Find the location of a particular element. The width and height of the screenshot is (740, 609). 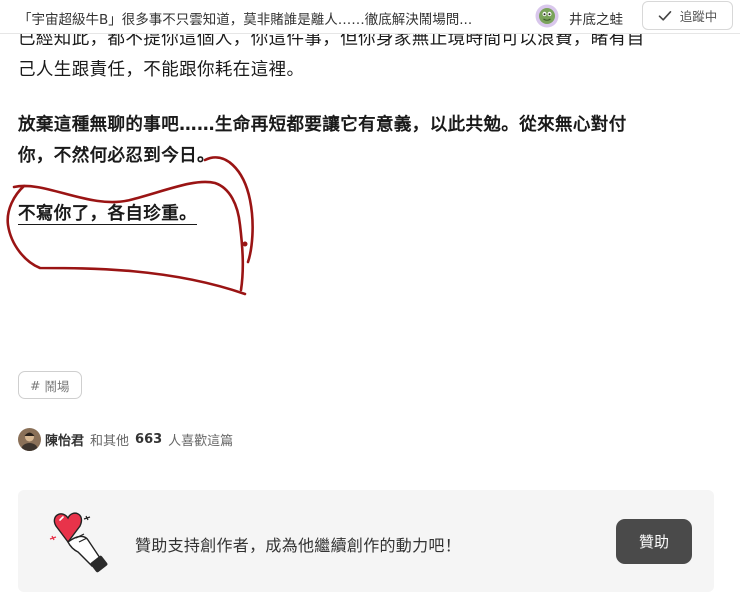

author-name: 井底之蛙 is located at coordinates (596, 18).